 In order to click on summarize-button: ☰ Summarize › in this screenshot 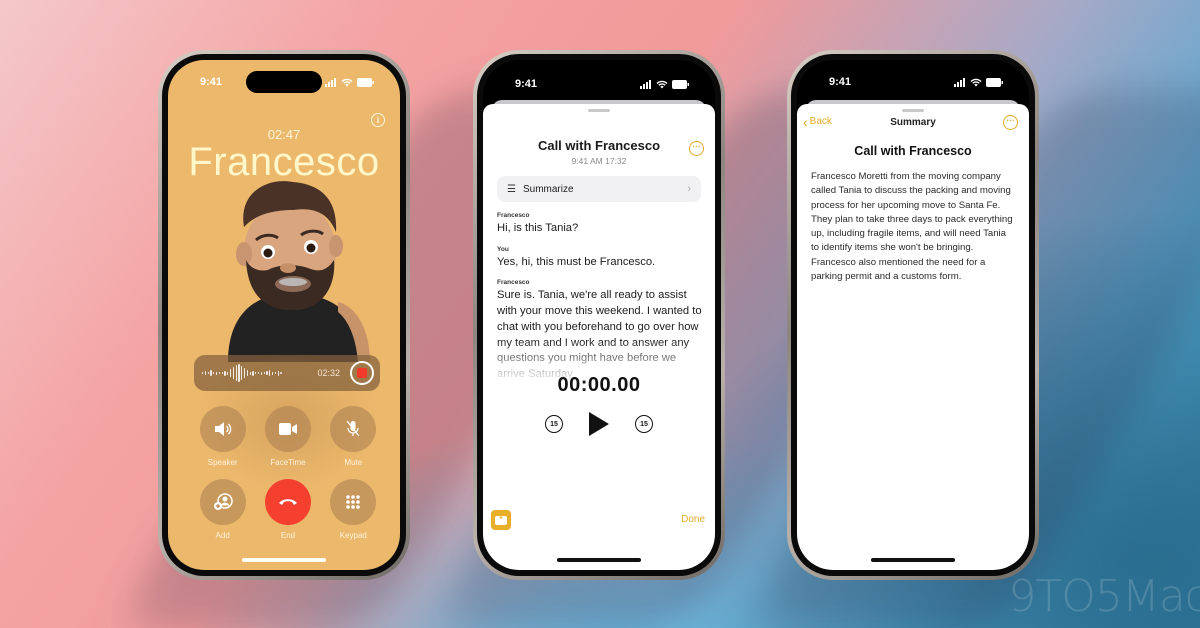, I will do `click(599, 189)`.